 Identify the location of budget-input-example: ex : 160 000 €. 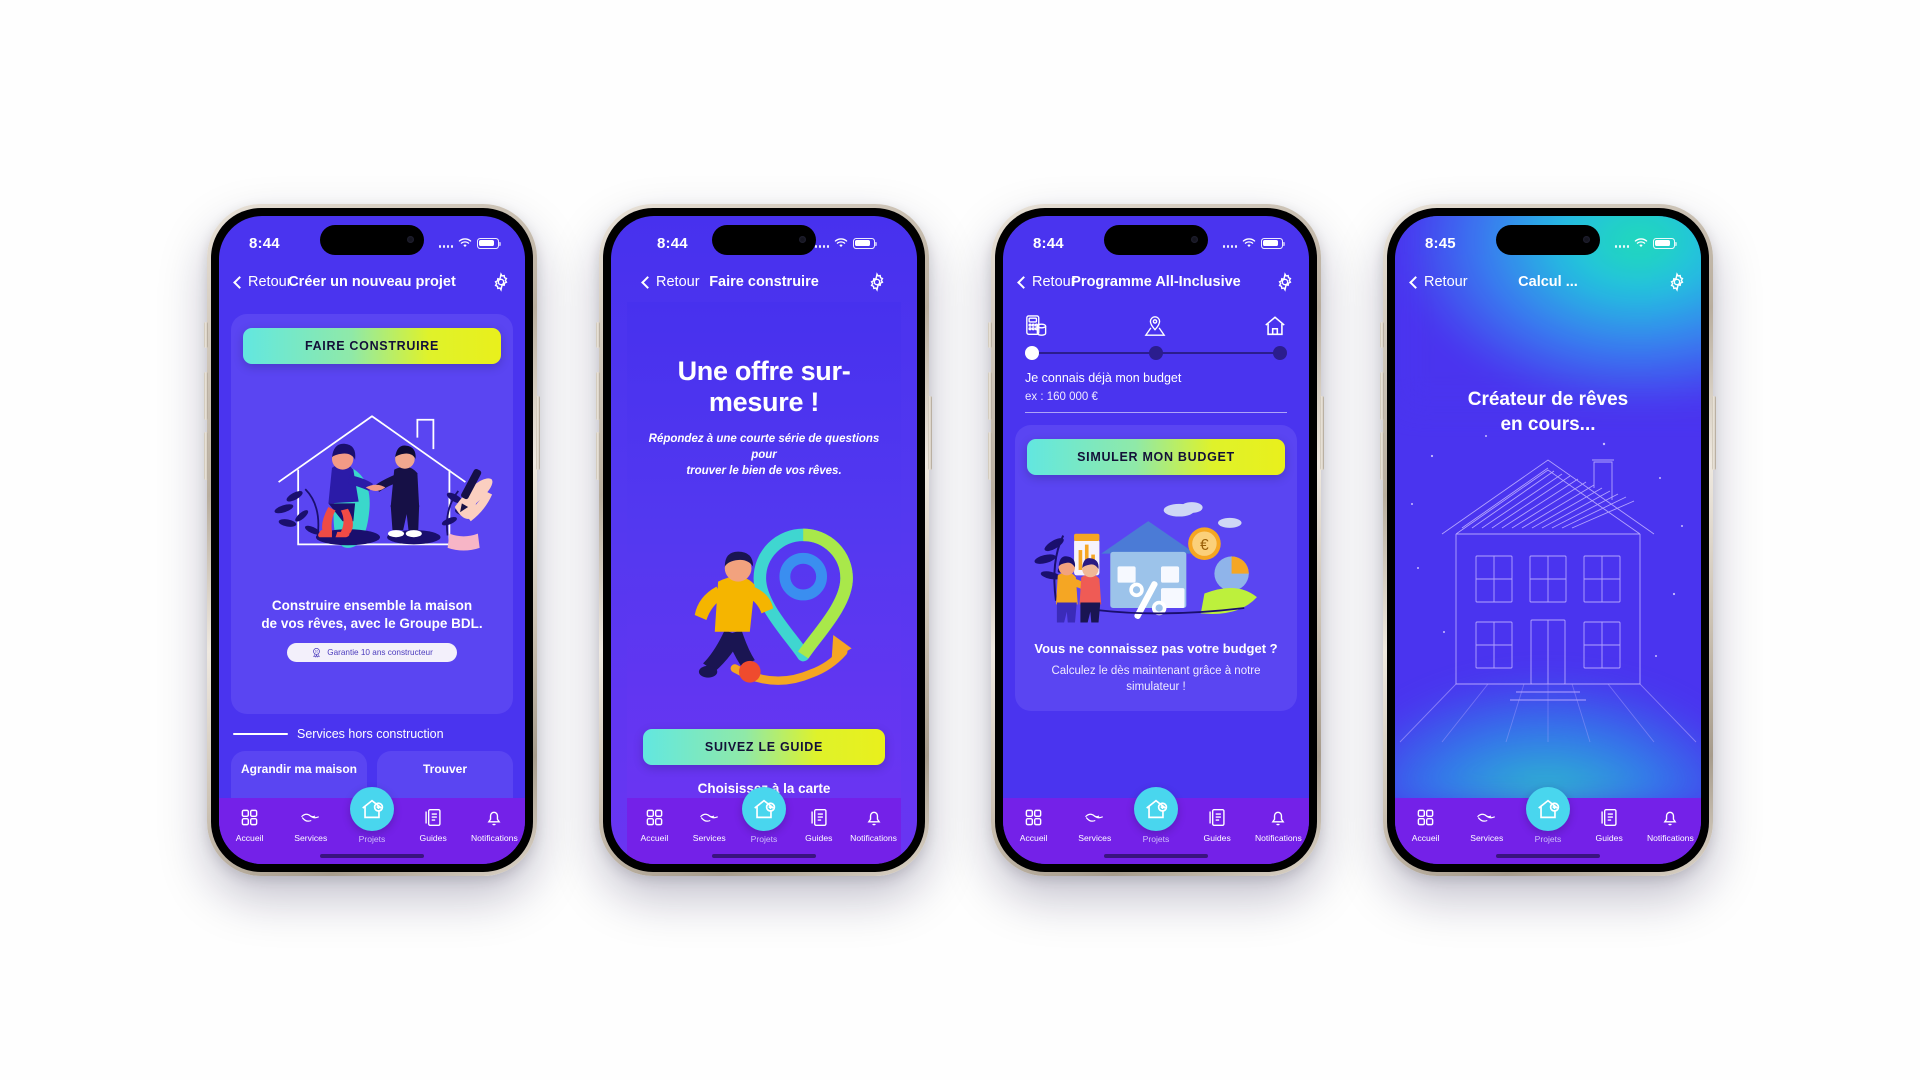
(1156, 394).